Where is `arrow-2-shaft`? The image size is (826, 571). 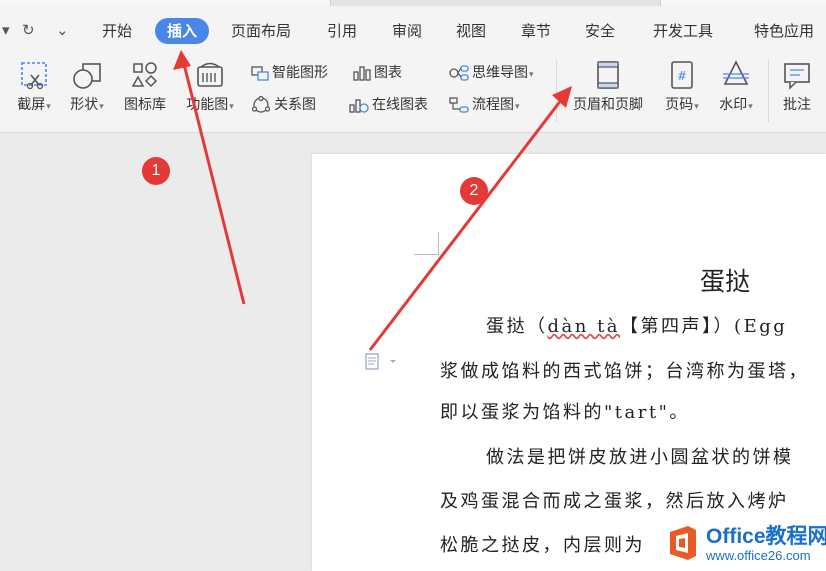 arrow-2-shaft is located at coordinates (467, 222).